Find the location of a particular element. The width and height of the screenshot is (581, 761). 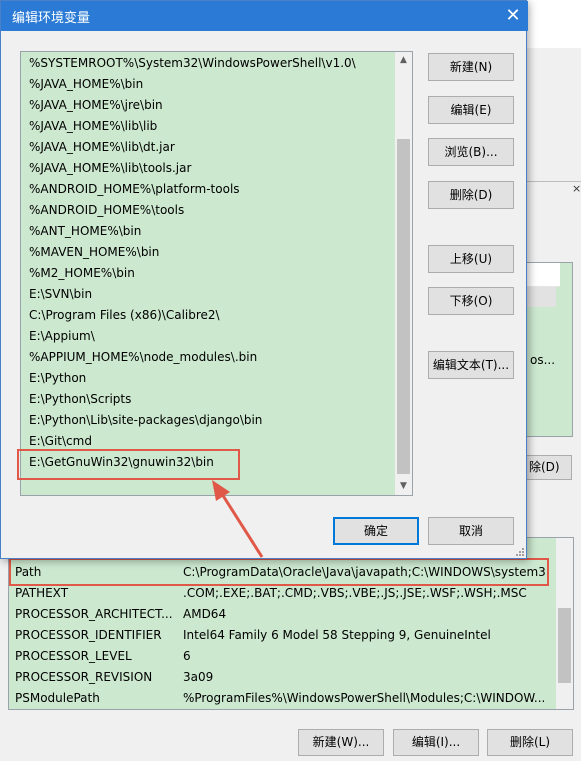

system-delete-button: 删除(L) is located at coordinates (530, 742).